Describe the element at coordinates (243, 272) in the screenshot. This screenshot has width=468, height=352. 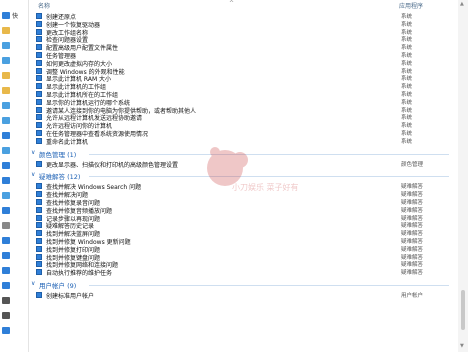
I see `result-row: 自动执行推荐的维护任务 疑难解答` at that location.